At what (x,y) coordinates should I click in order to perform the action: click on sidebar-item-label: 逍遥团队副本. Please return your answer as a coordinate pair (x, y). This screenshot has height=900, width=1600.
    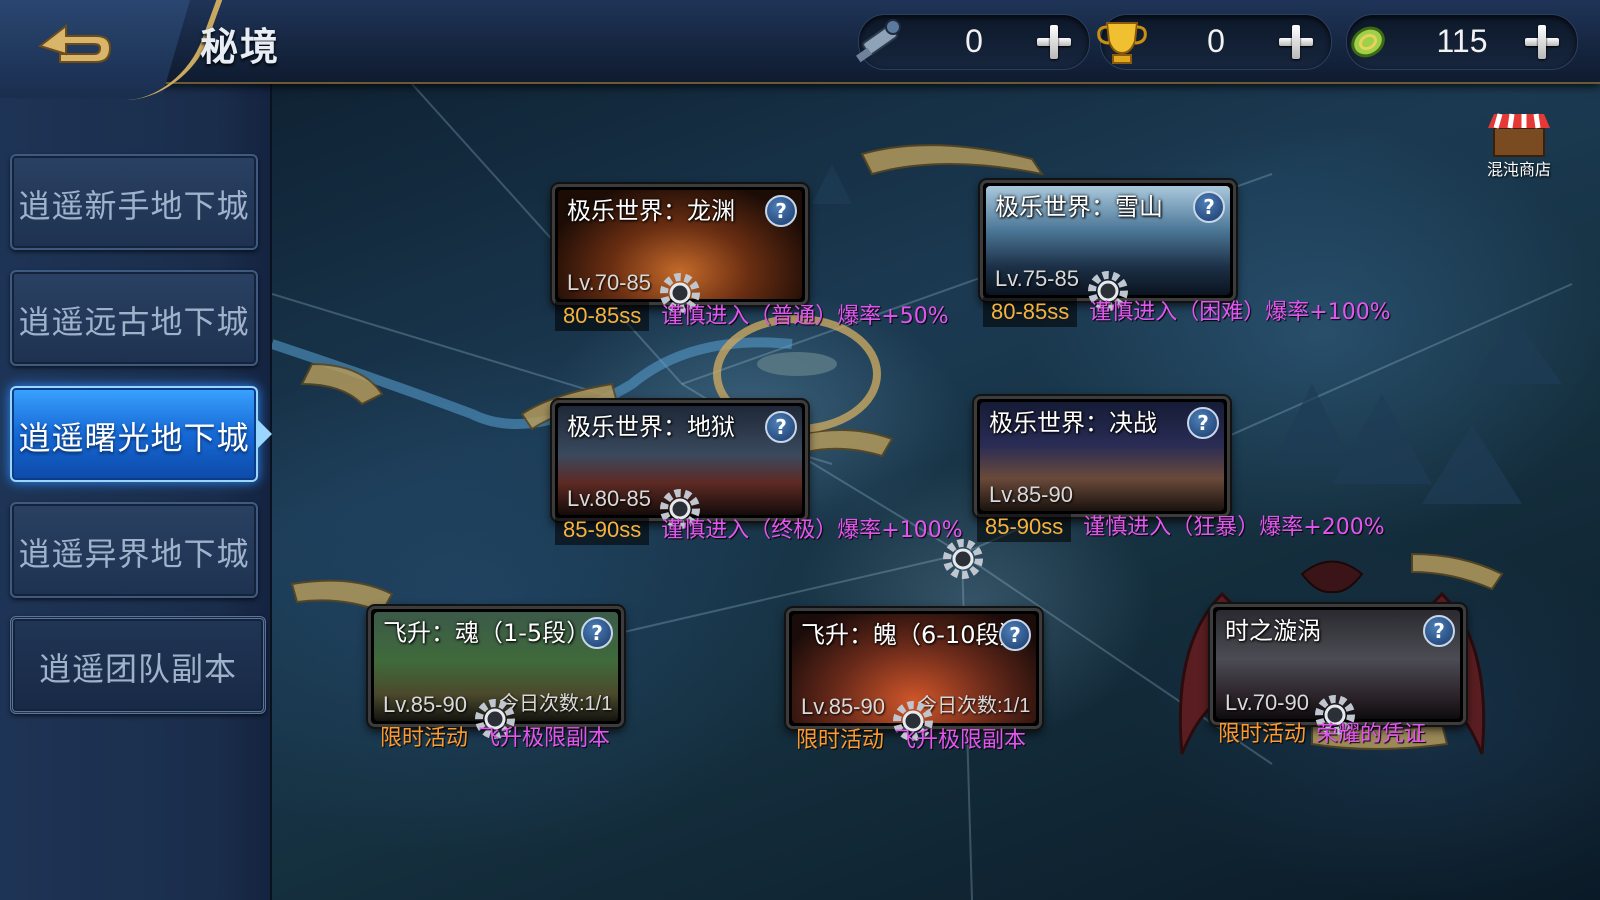
    Looking at the image, I should click on (137, 669).